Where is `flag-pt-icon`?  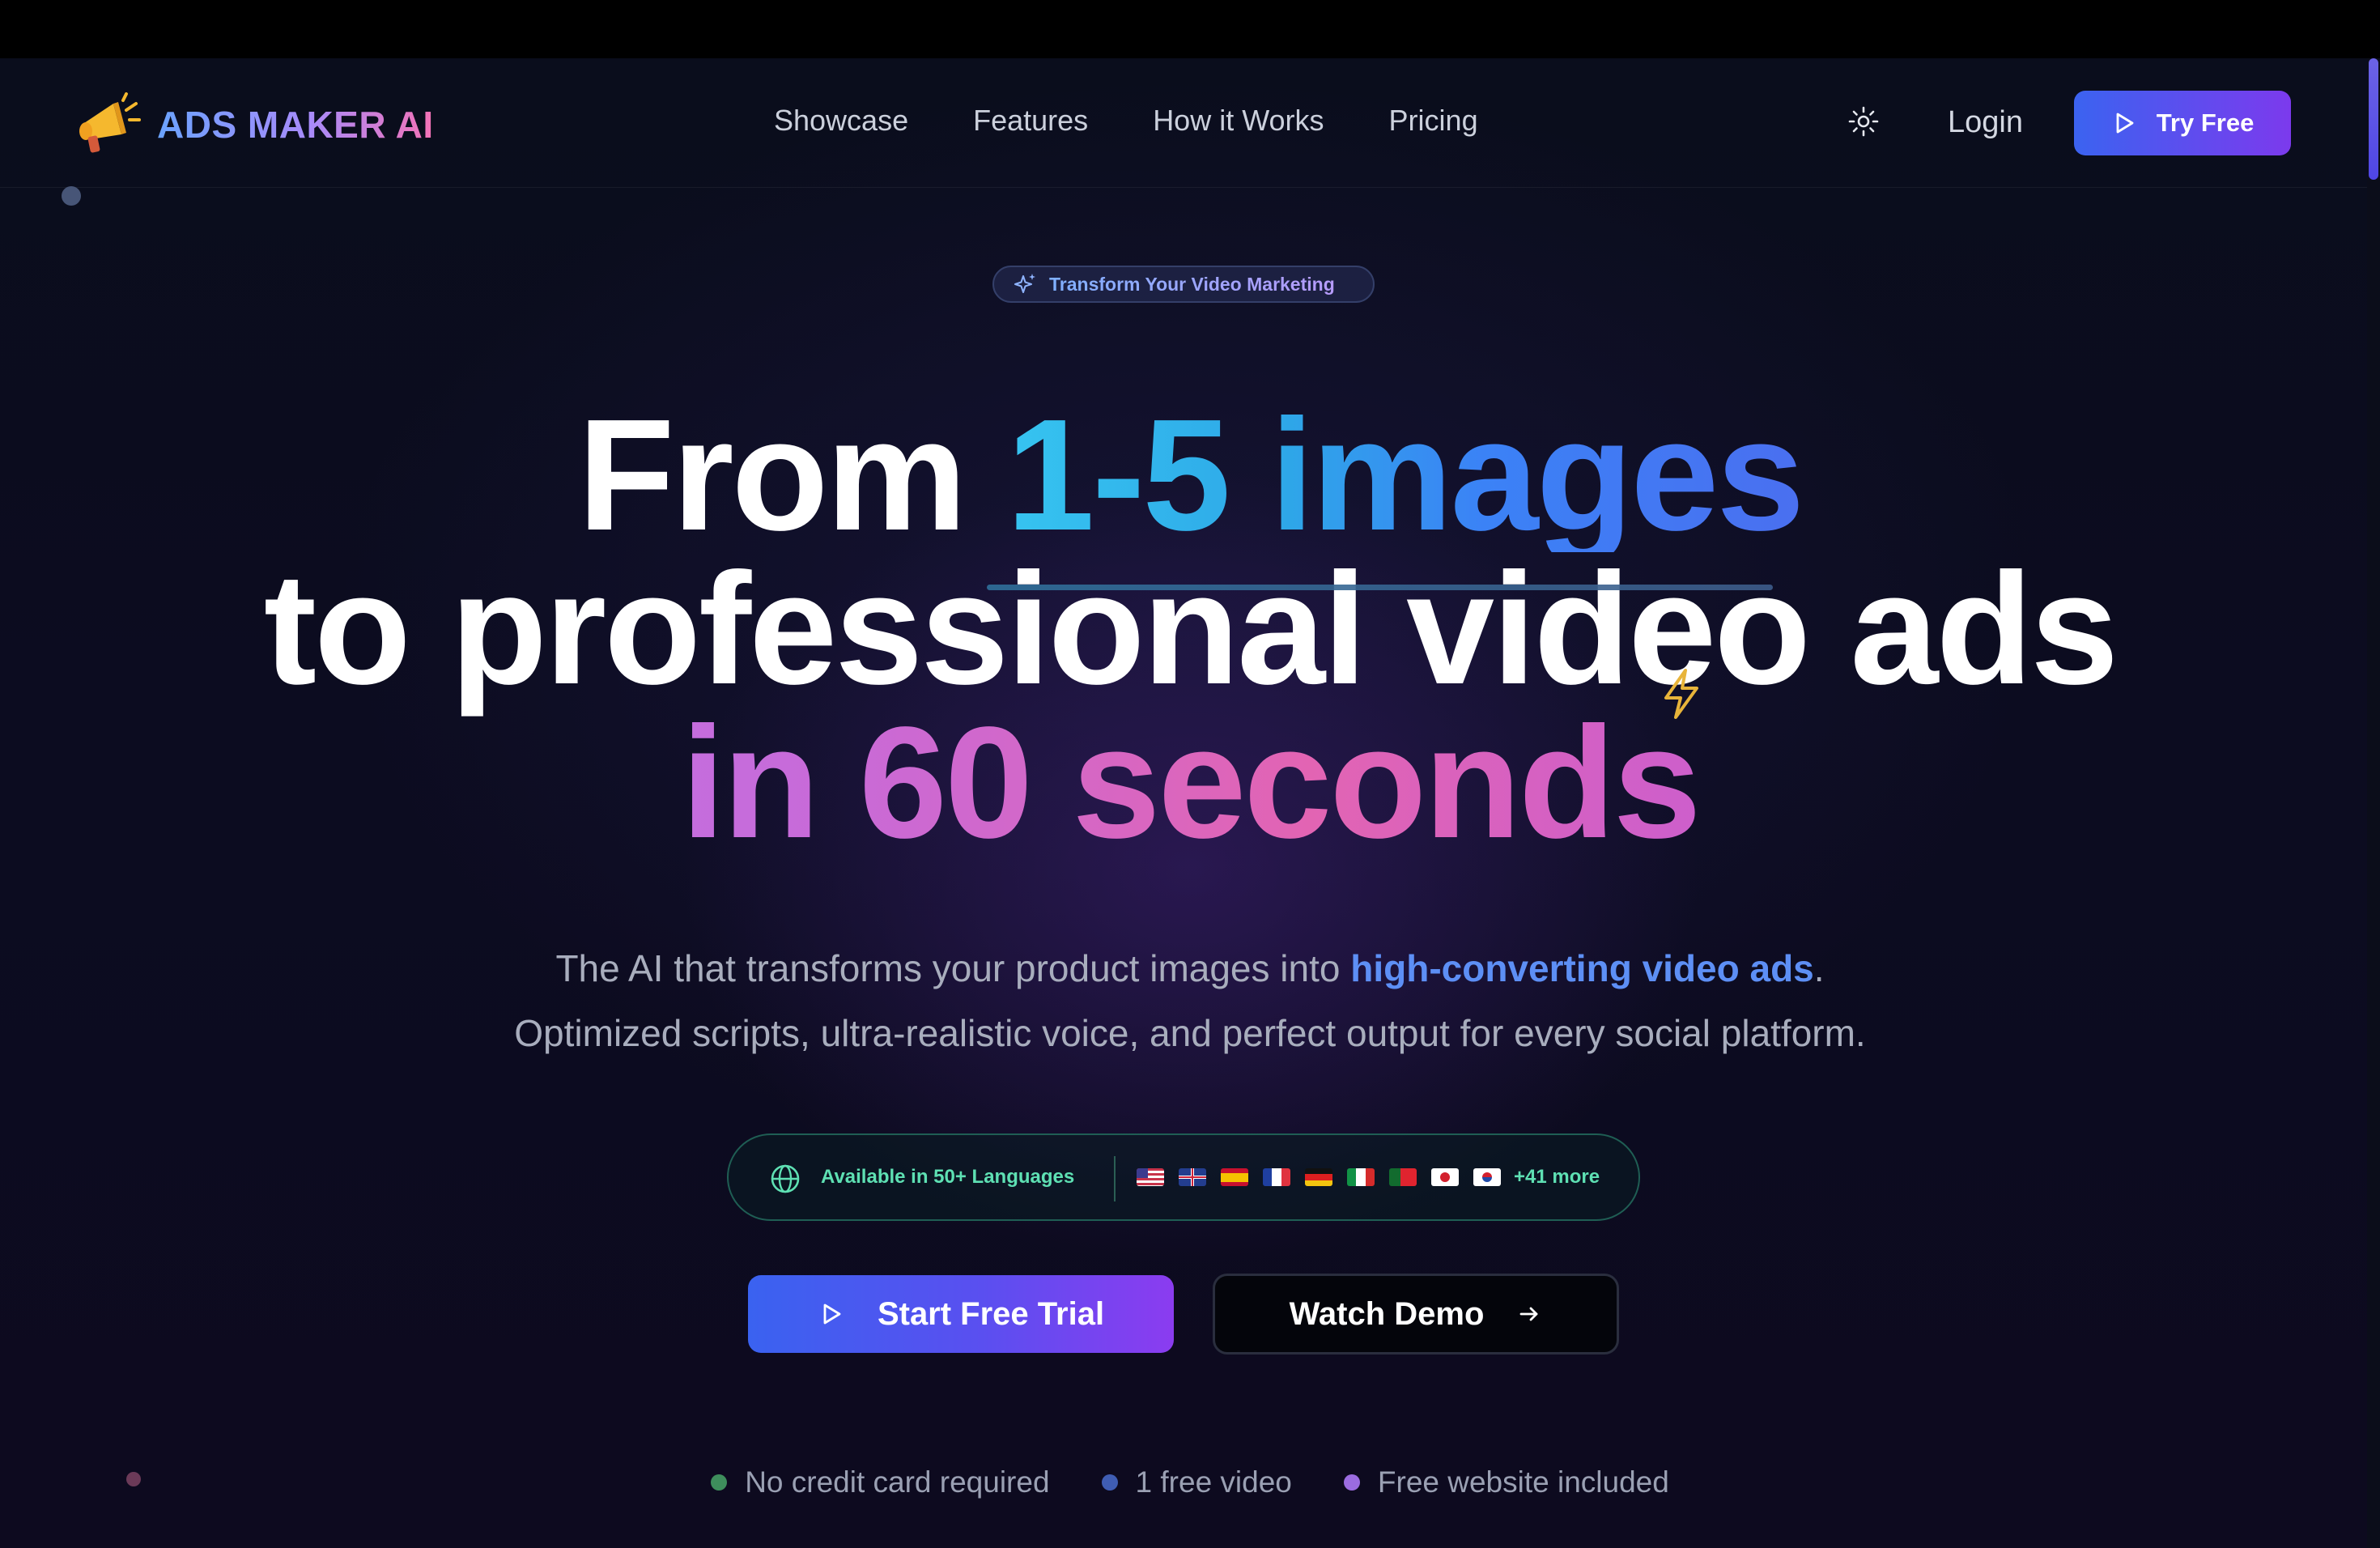
flag-pt-icon is located at coordinates (1403, 1177).